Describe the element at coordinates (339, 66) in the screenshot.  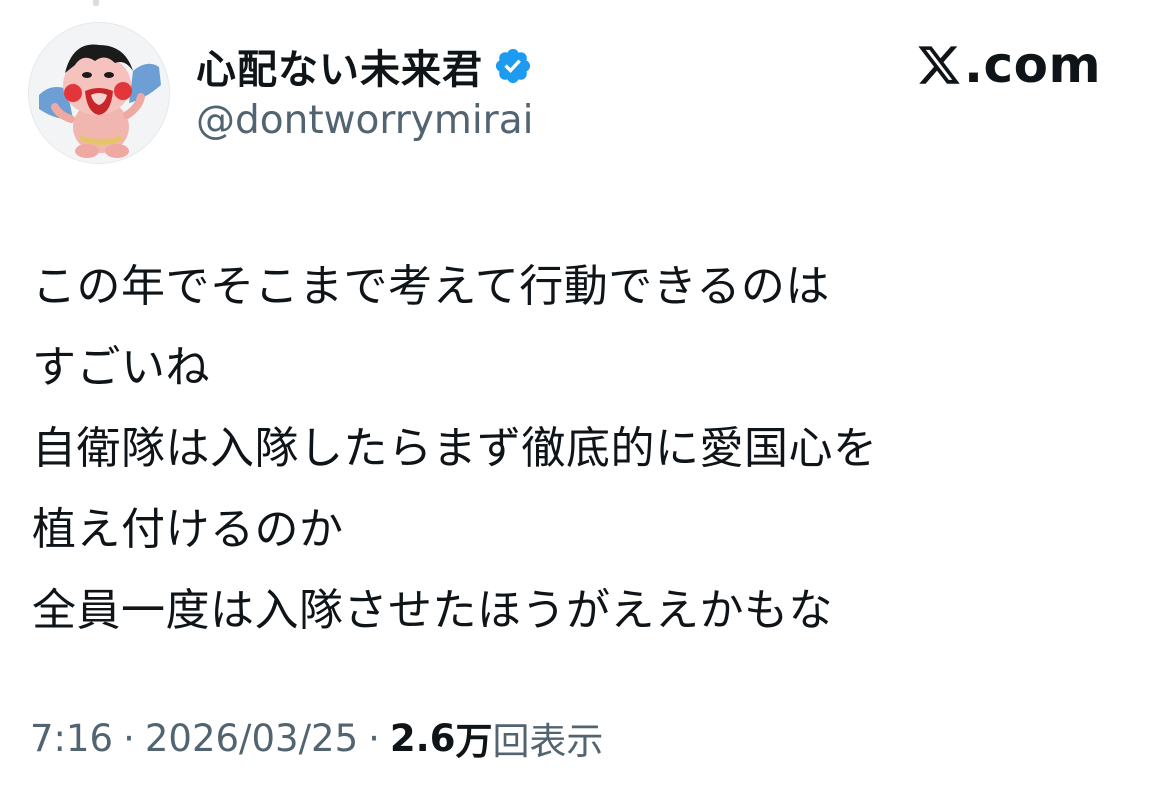
I see `display-name: 心配ない未来君` at that location.